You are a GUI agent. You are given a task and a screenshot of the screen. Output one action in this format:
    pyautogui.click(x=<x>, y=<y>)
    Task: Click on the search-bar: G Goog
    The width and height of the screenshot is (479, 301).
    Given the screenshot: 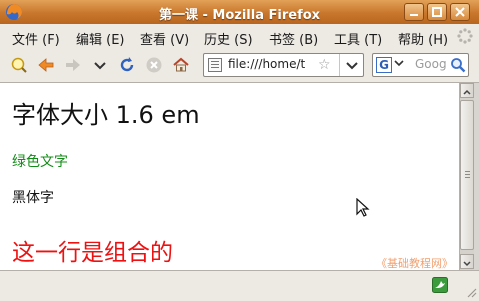 What is the action you would take?
    pyautogui.click(x=420, y=65)
    